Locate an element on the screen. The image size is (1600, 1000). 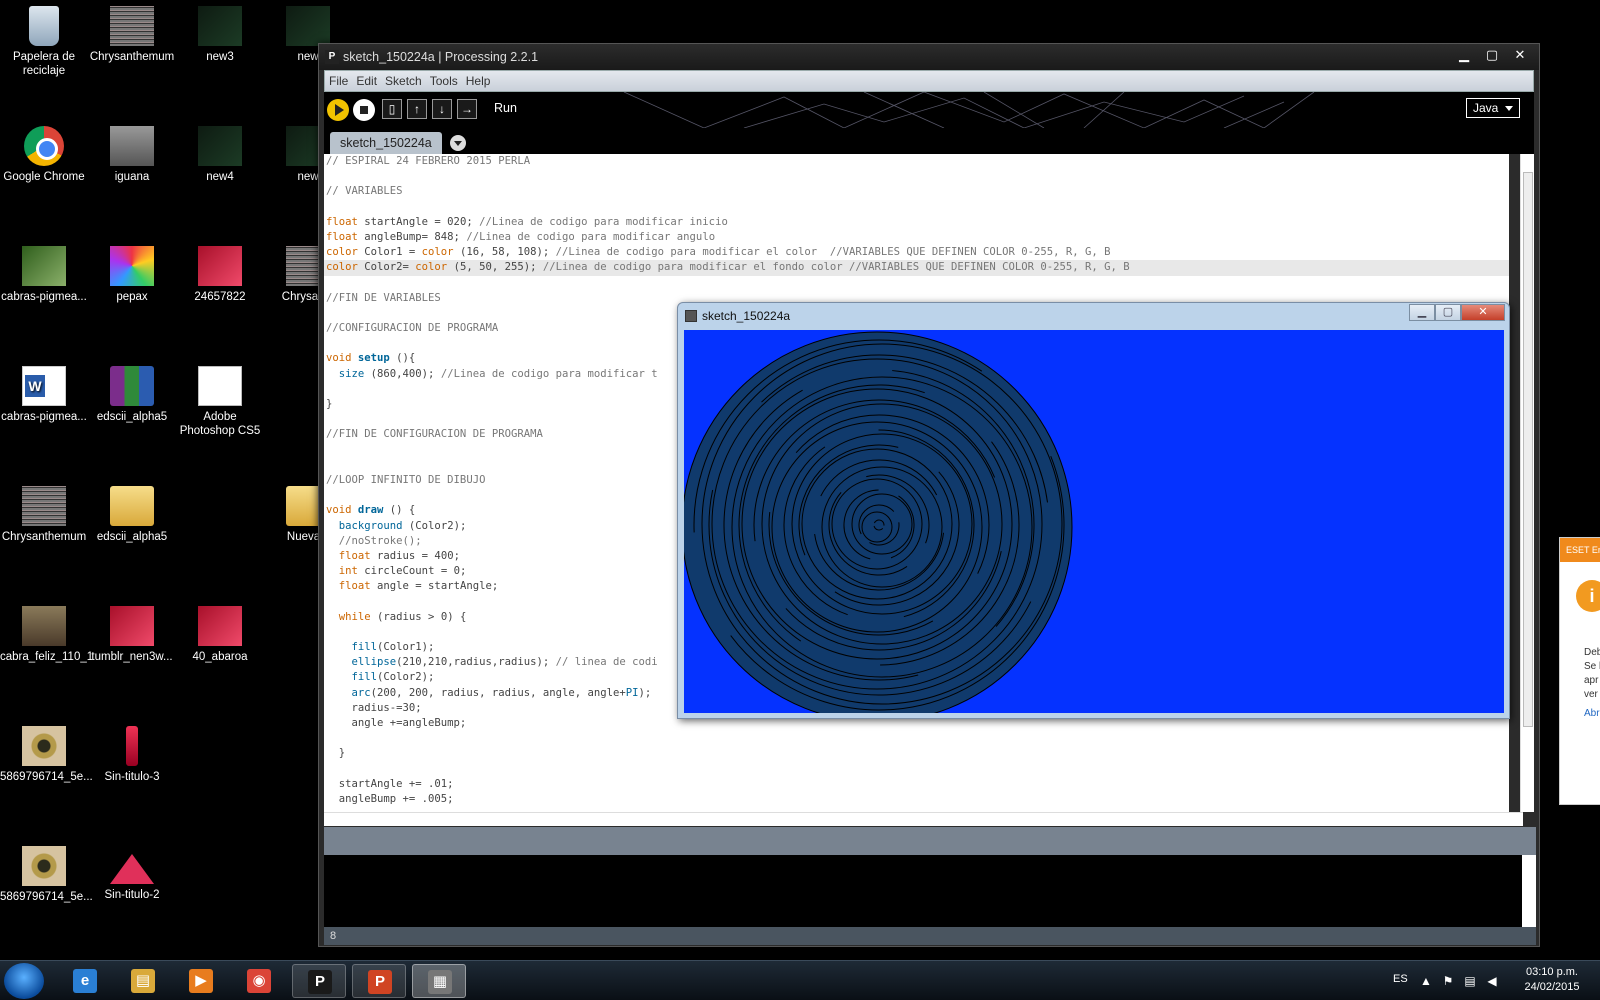
language-indicator: ES is located at coordinates (1400, 979).